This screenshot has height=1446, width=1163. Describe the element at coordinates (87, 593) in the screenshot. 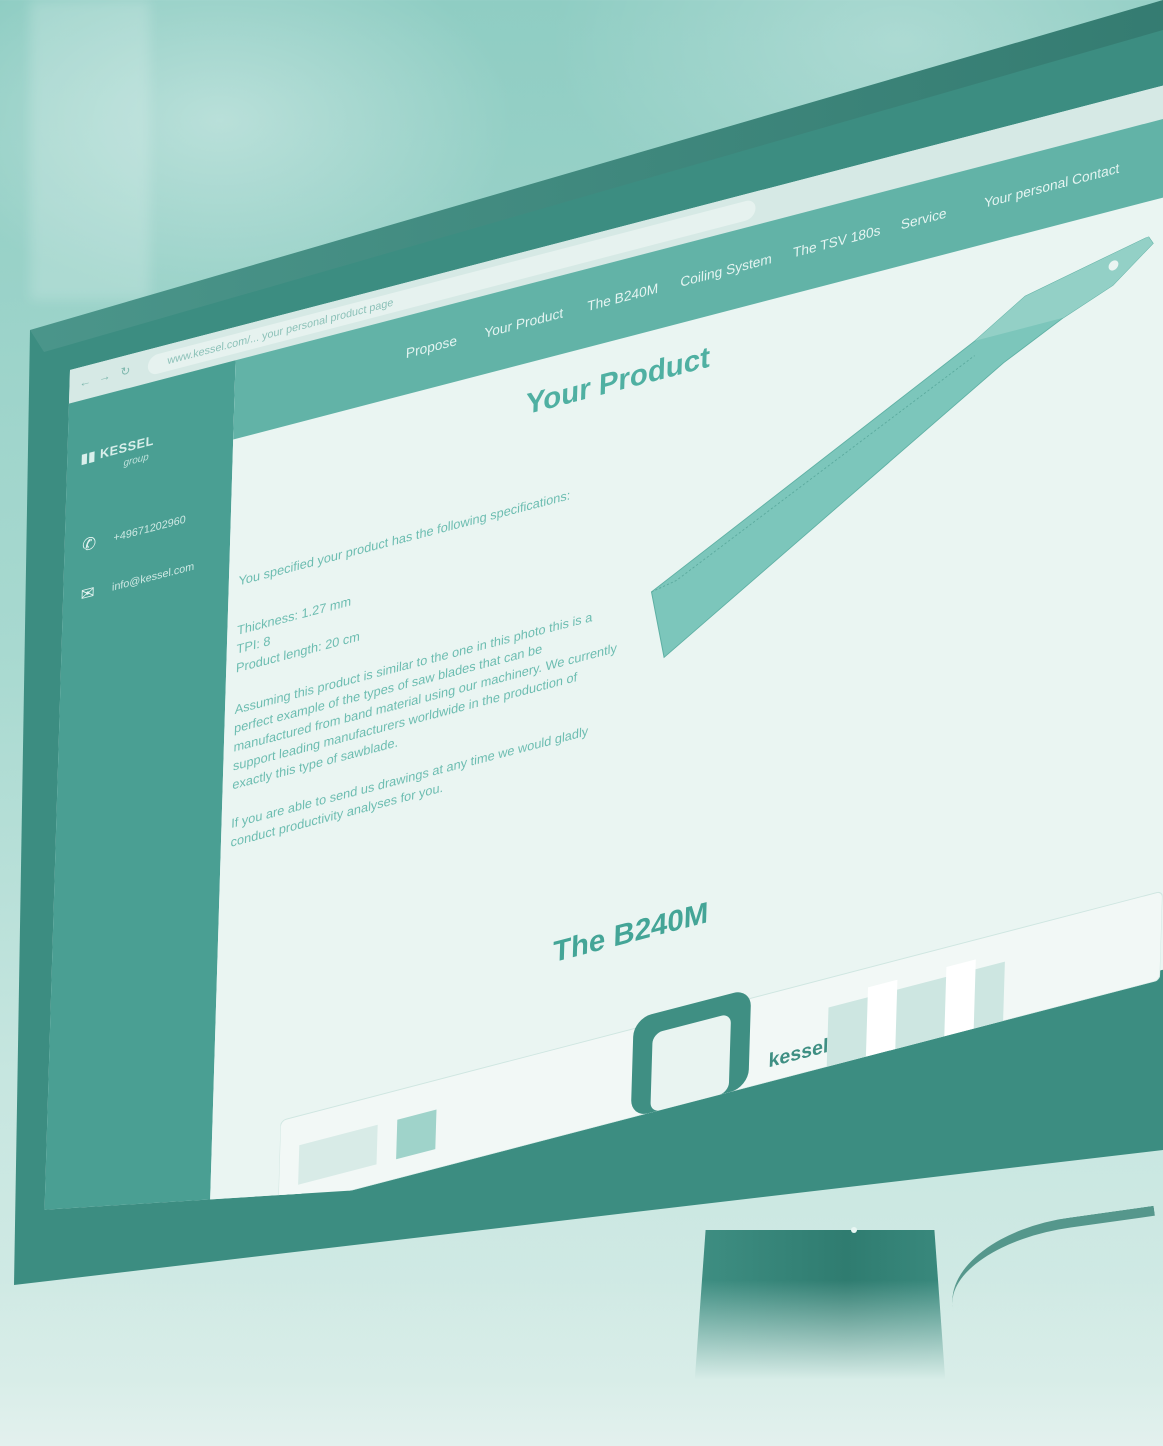

I see `mail-icon: ✉` at that location.